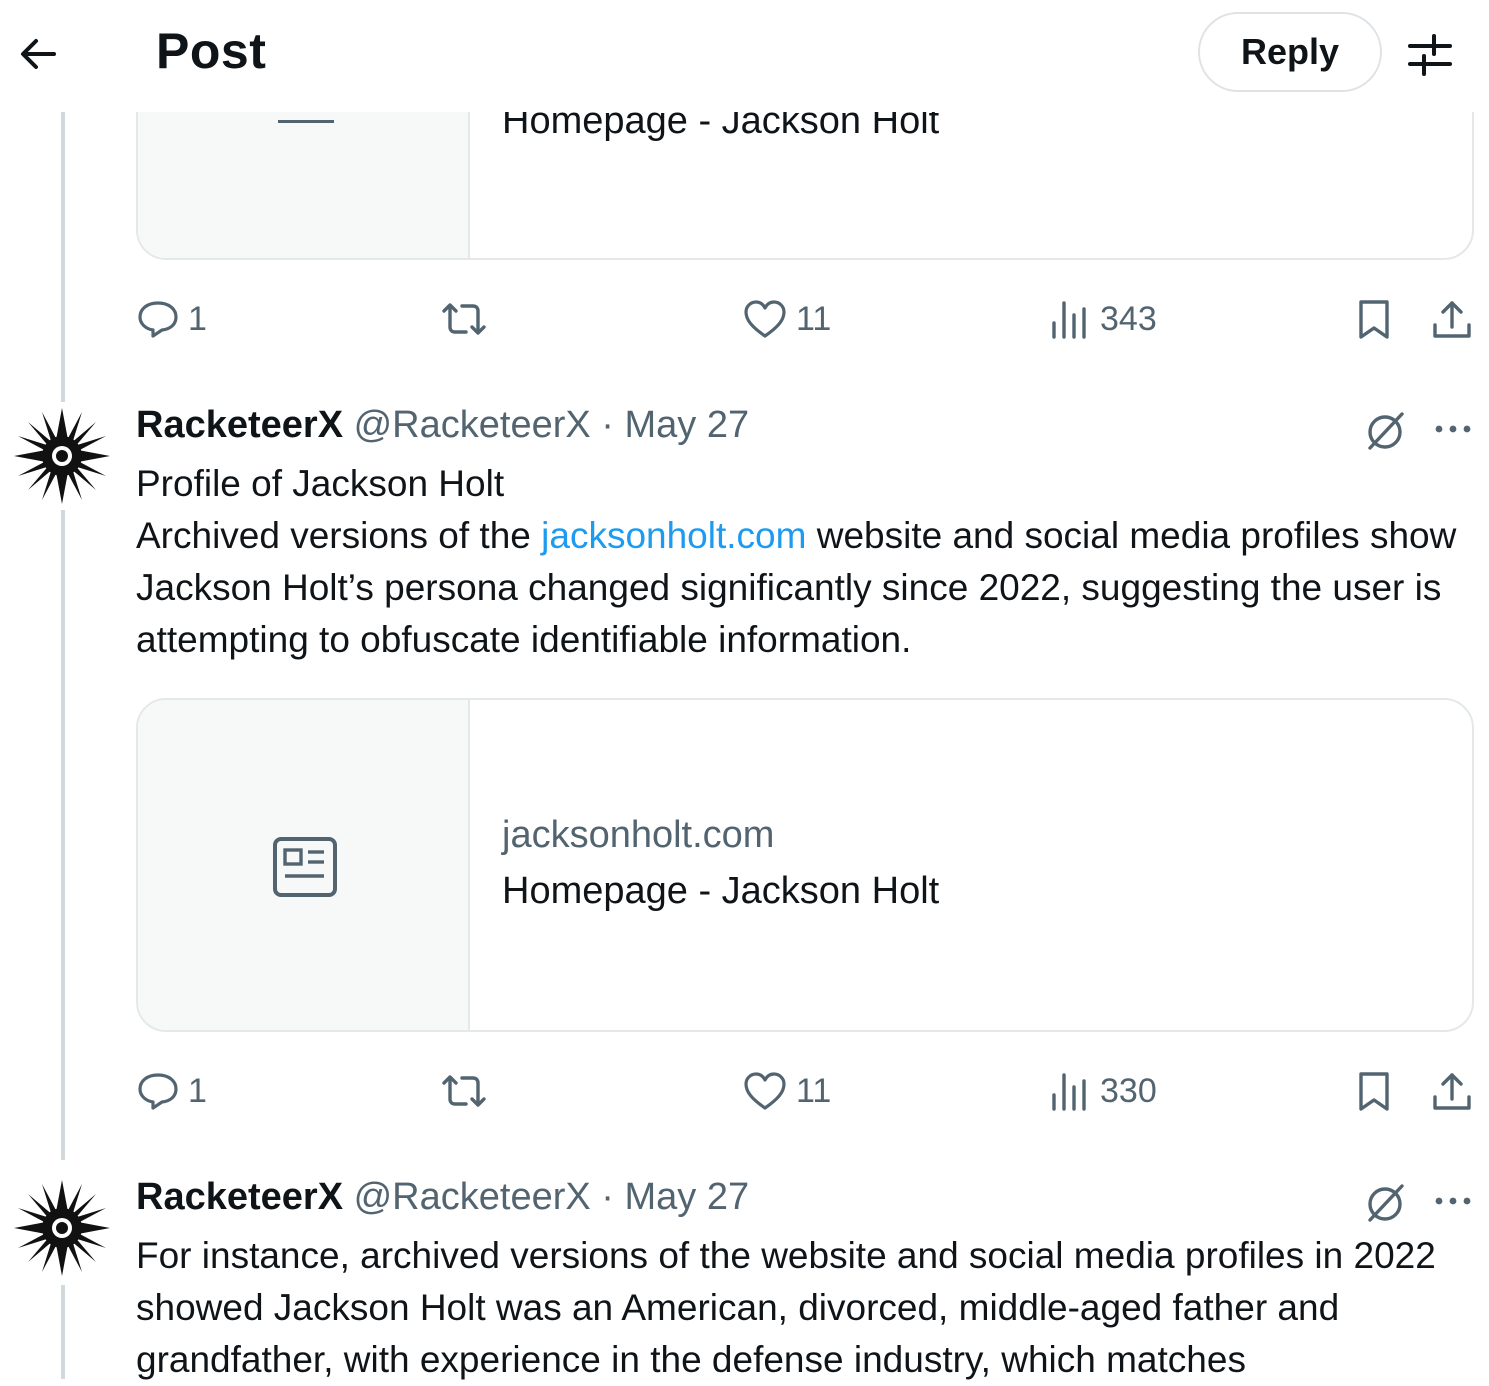  Describe the element at coordinates (339, 535) in the screenshot. I see `text-before-link: Archived versions of the` at that location.